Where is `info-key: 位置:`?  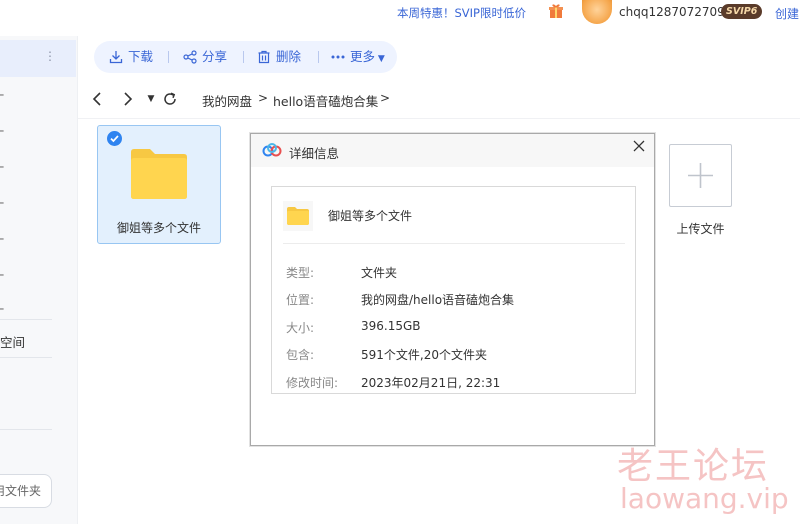
info-key: 位置: is located at coordinates (300, 300).